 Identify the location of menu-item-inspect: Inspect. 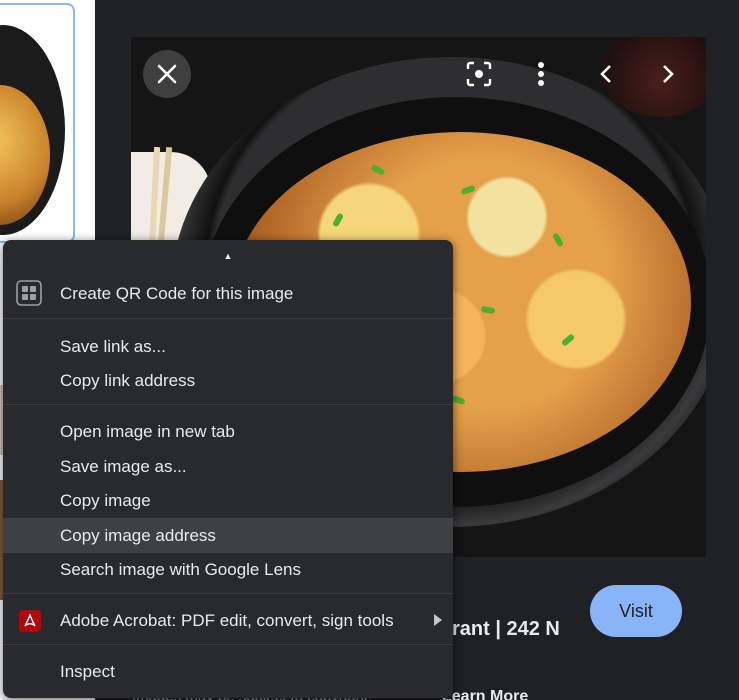
(228, 671).